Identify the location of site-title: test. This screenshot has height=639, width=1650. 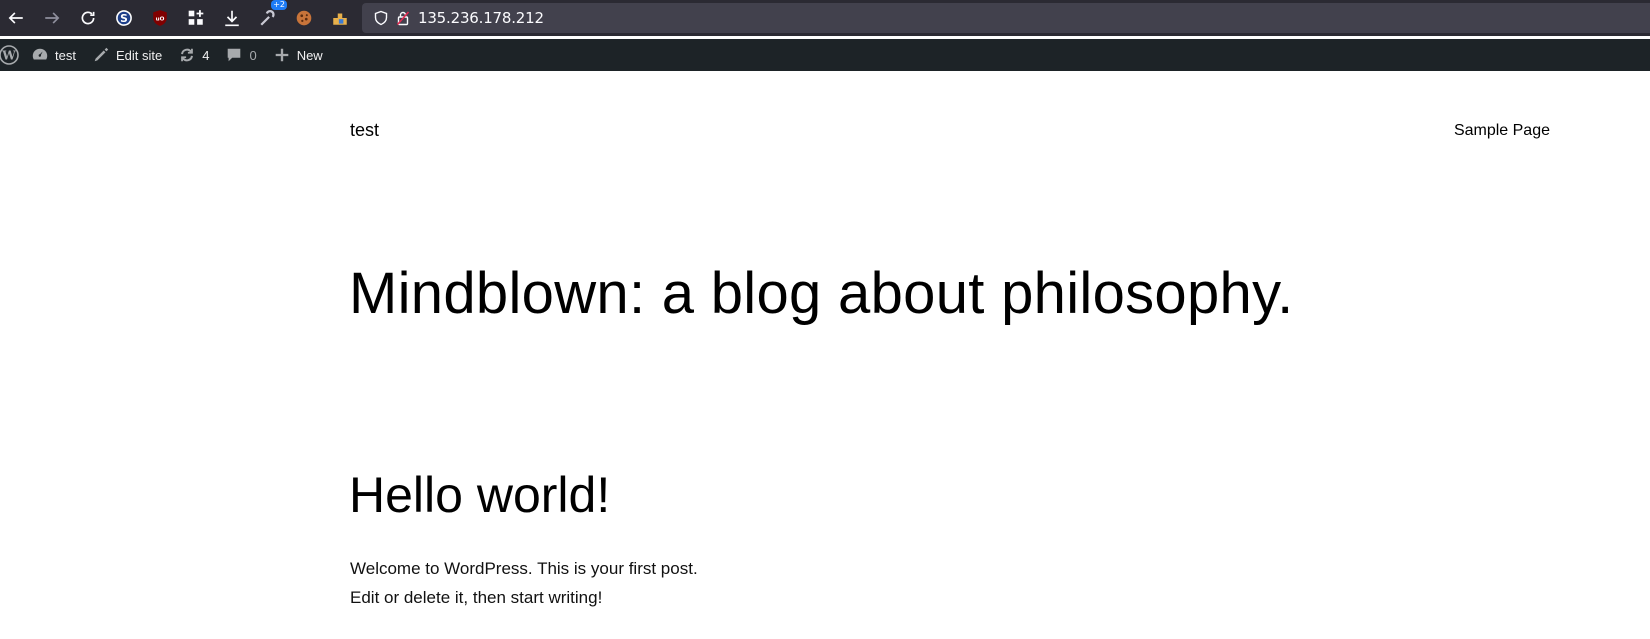
(364, 130).